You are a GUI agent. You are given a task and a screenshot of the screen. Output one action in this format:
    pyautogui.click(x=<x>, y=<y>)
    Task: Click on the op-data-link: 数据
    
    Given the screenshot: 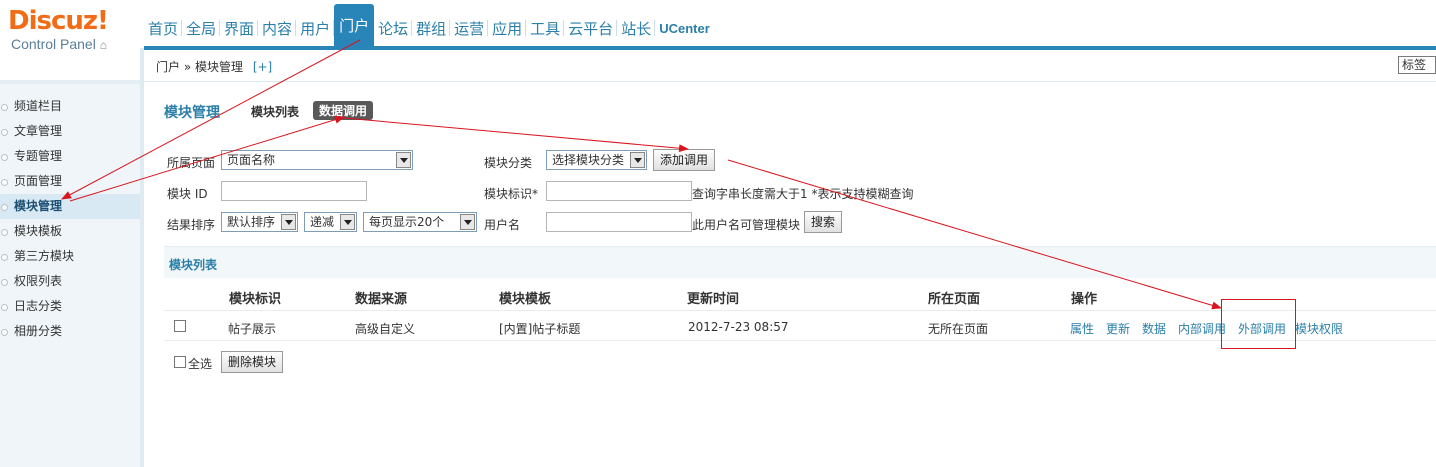 What is the action you would take?
    pyautogui.click(x=1154, y=328)
    